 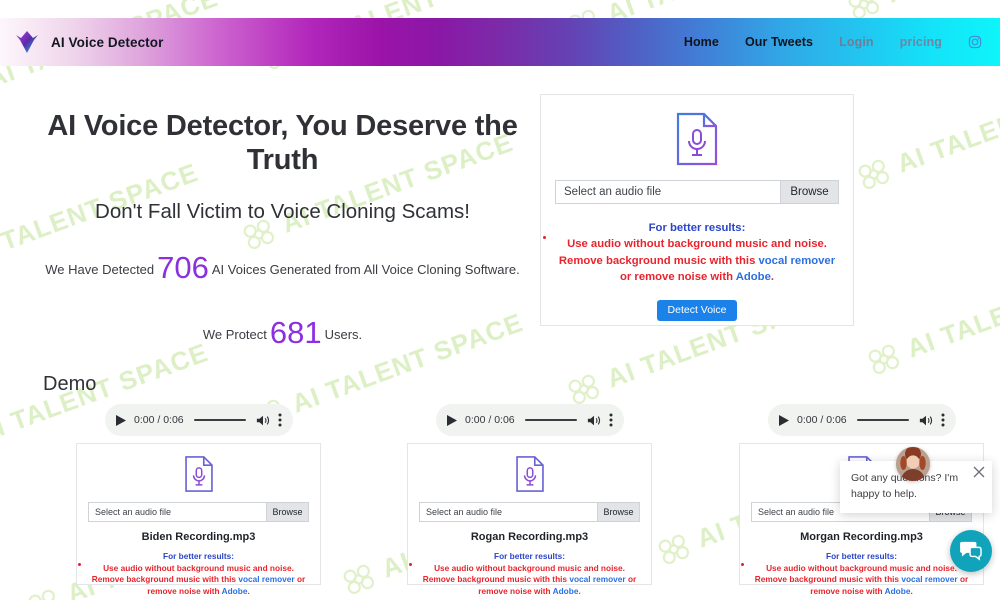 I want to click on stat-protected-number: 681, so click(x=295, y=332).